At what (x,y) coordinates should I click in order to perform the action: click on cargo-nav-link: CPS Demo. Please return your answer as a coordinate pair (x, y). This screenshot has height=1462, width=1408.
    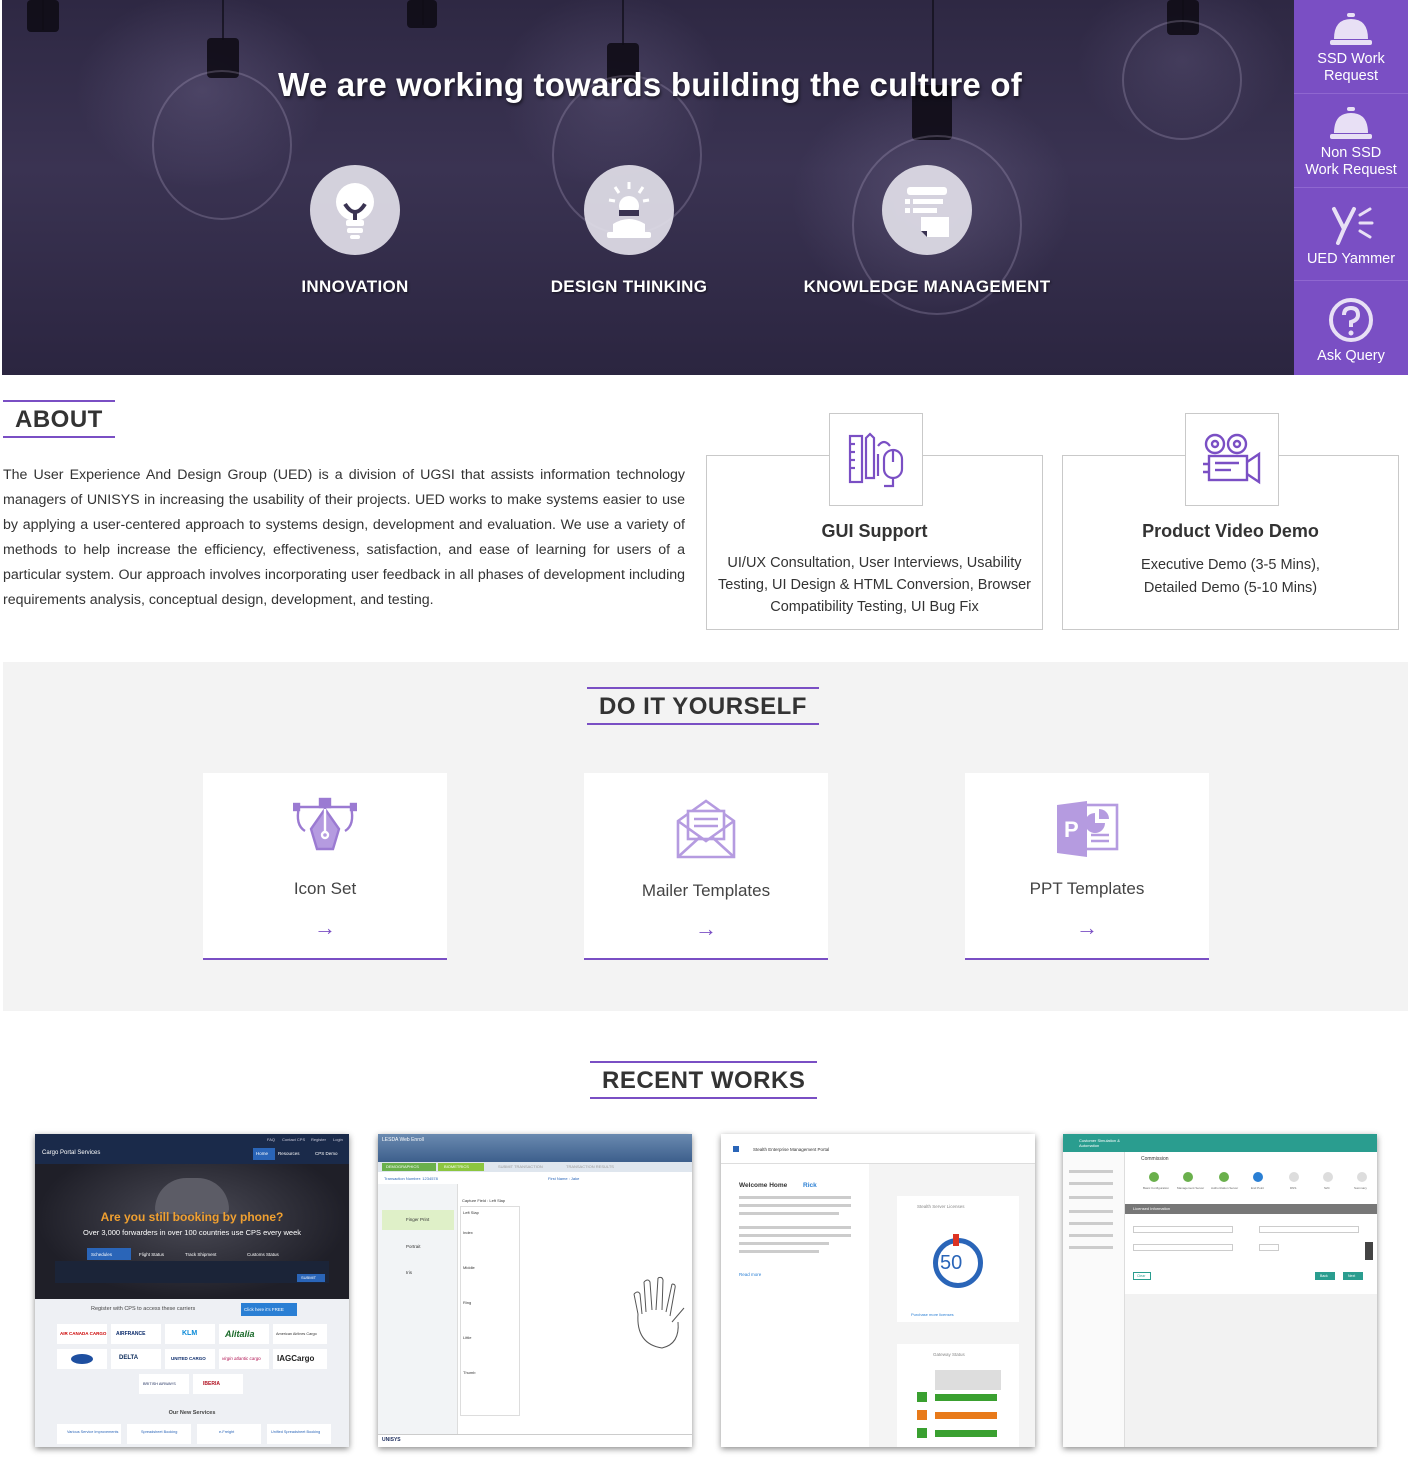
    Looking at the image, I should click on (326, 1153).